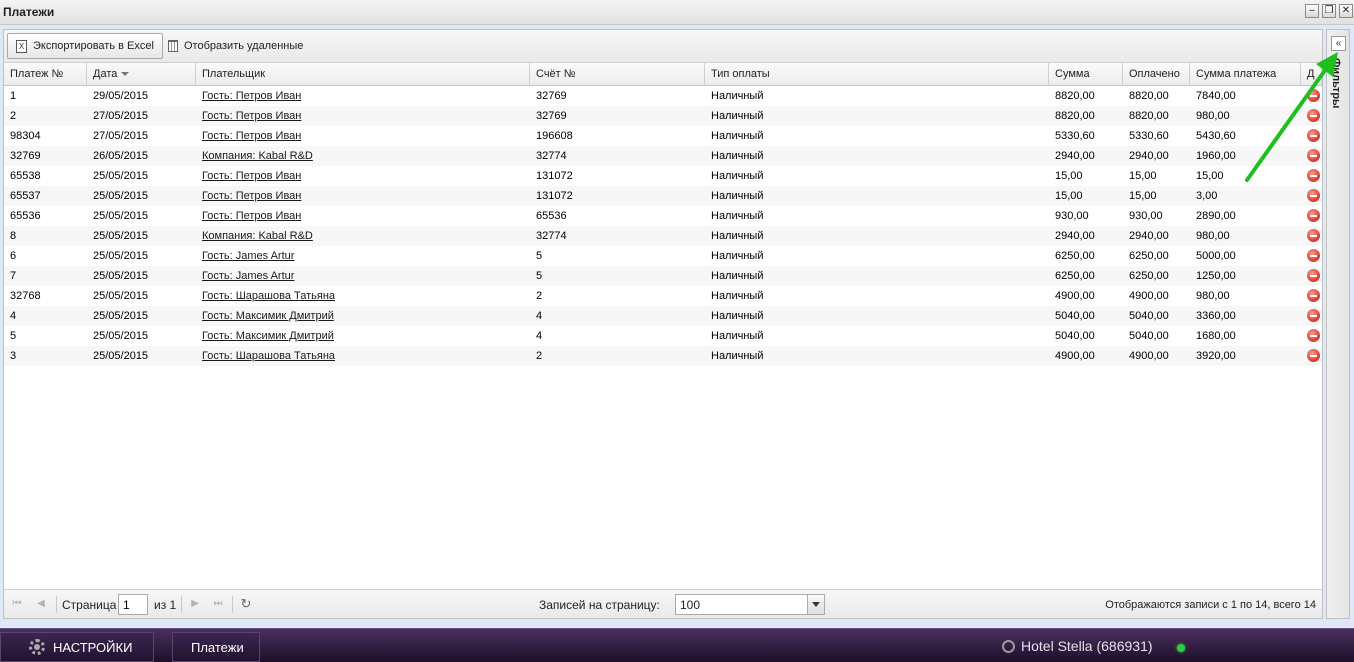  I want to click on filters-panel: « Фильтры, so click(1338, 324).